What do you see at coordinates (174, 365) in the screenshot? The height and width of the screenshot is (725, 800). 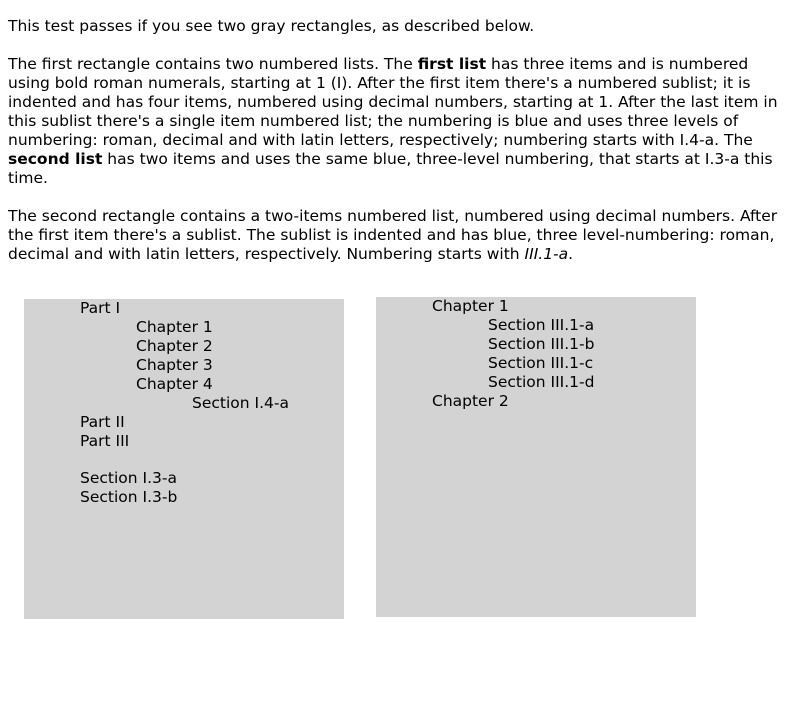 I see `list-item-chapter-3: Chapter 3` at bounding box center [174, 365].